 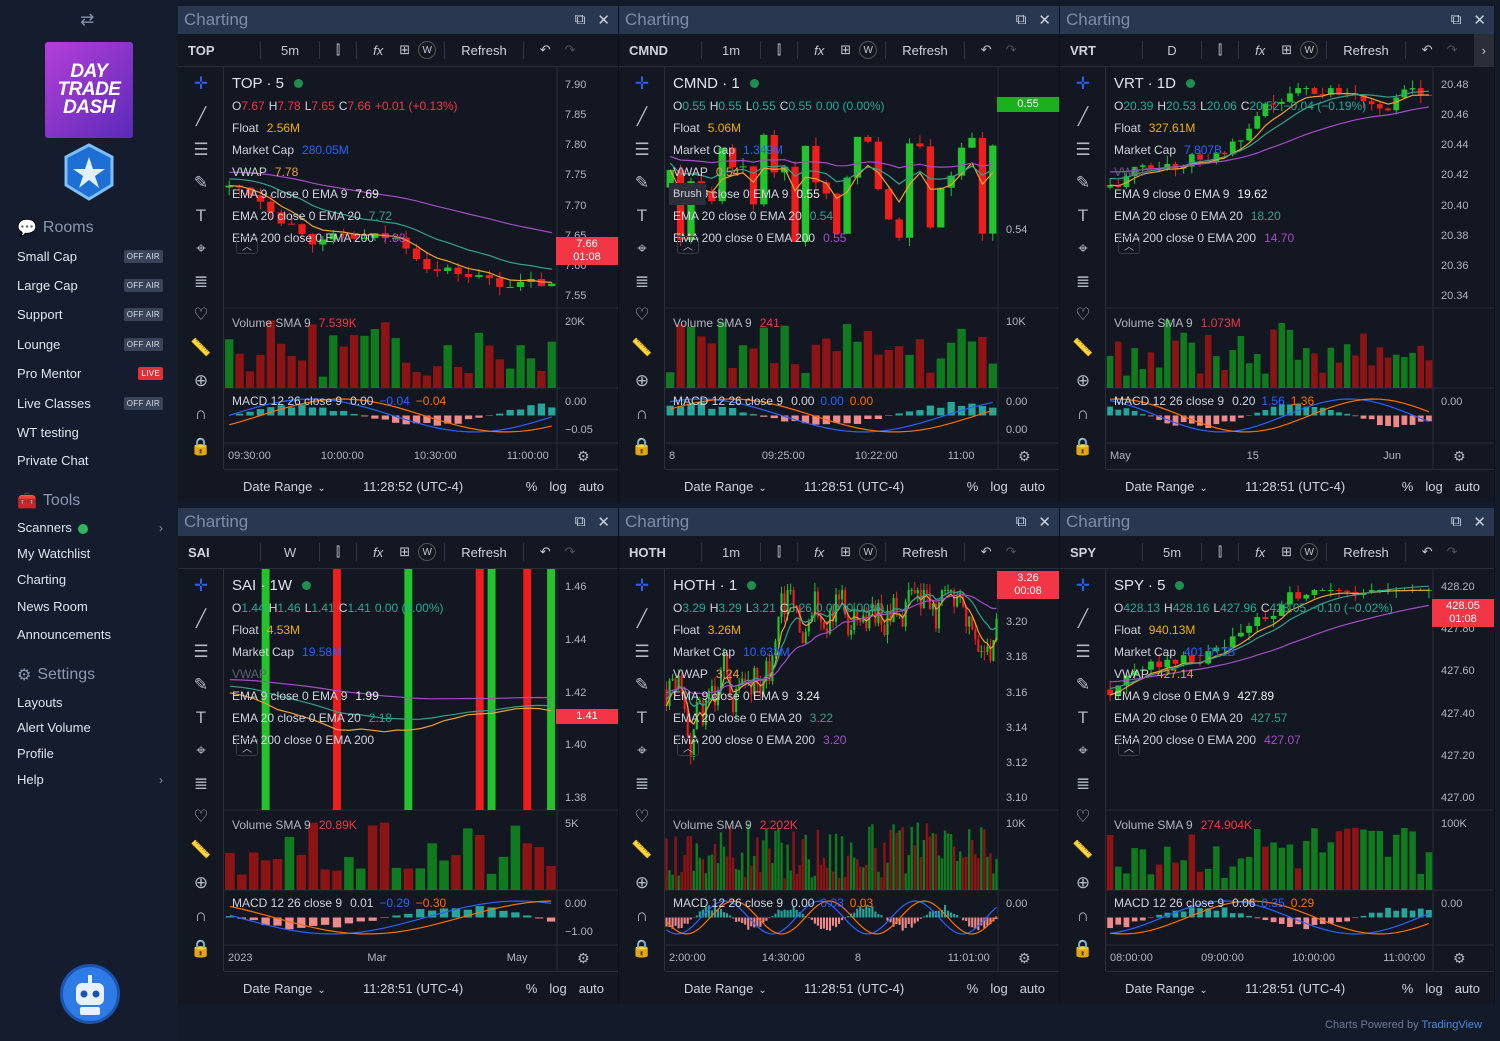 What do you see at coordinates (731, 50) in the screenshot?
I see `interval-selector: 1m` at bounding box center [731, 50].